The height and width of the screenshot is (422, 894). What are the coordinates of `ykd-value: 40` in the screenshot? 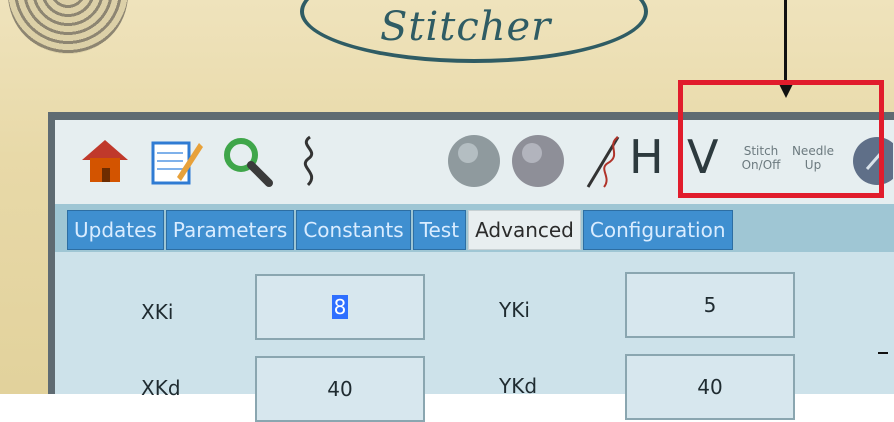 It's located at (710, 387).